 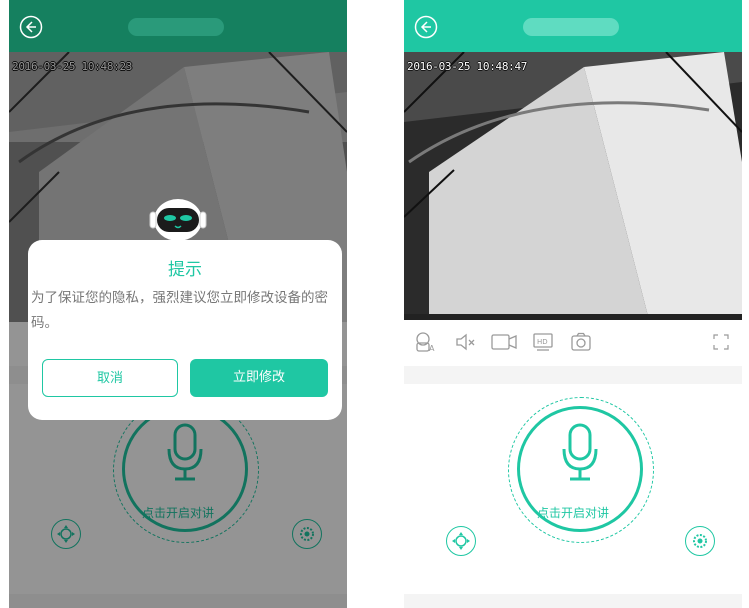 I want to click on change-password-button: 立即修改, so click(x=259, y=378).